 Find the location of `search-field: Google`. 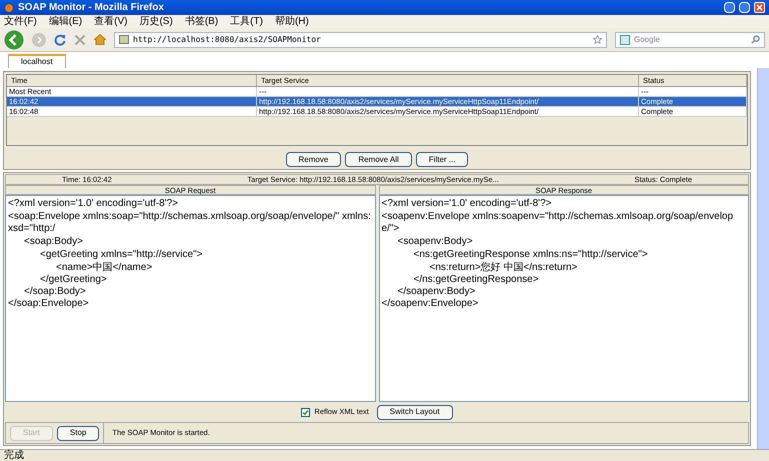

search-field: Google is located at coordinates (690, 40).